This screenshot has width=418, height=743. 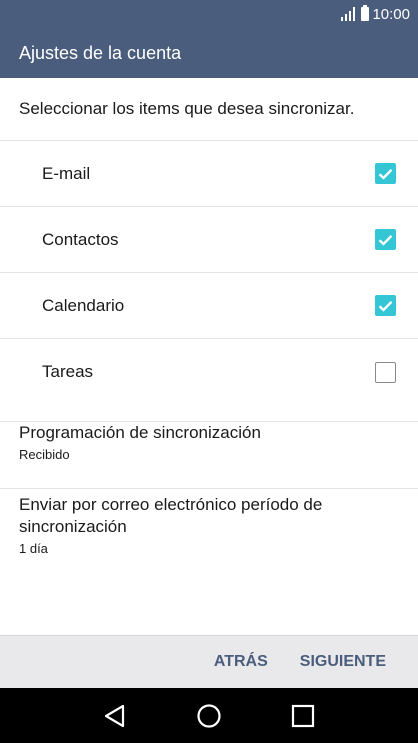 I want to click on recents-square-icon, so click(x=303, y=716).